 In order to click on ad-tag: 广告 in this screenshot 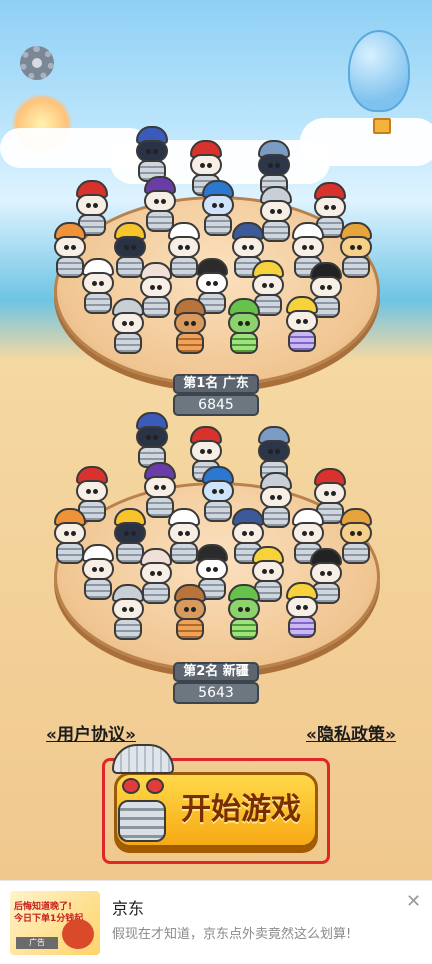, I will do `click(37, 943)`.